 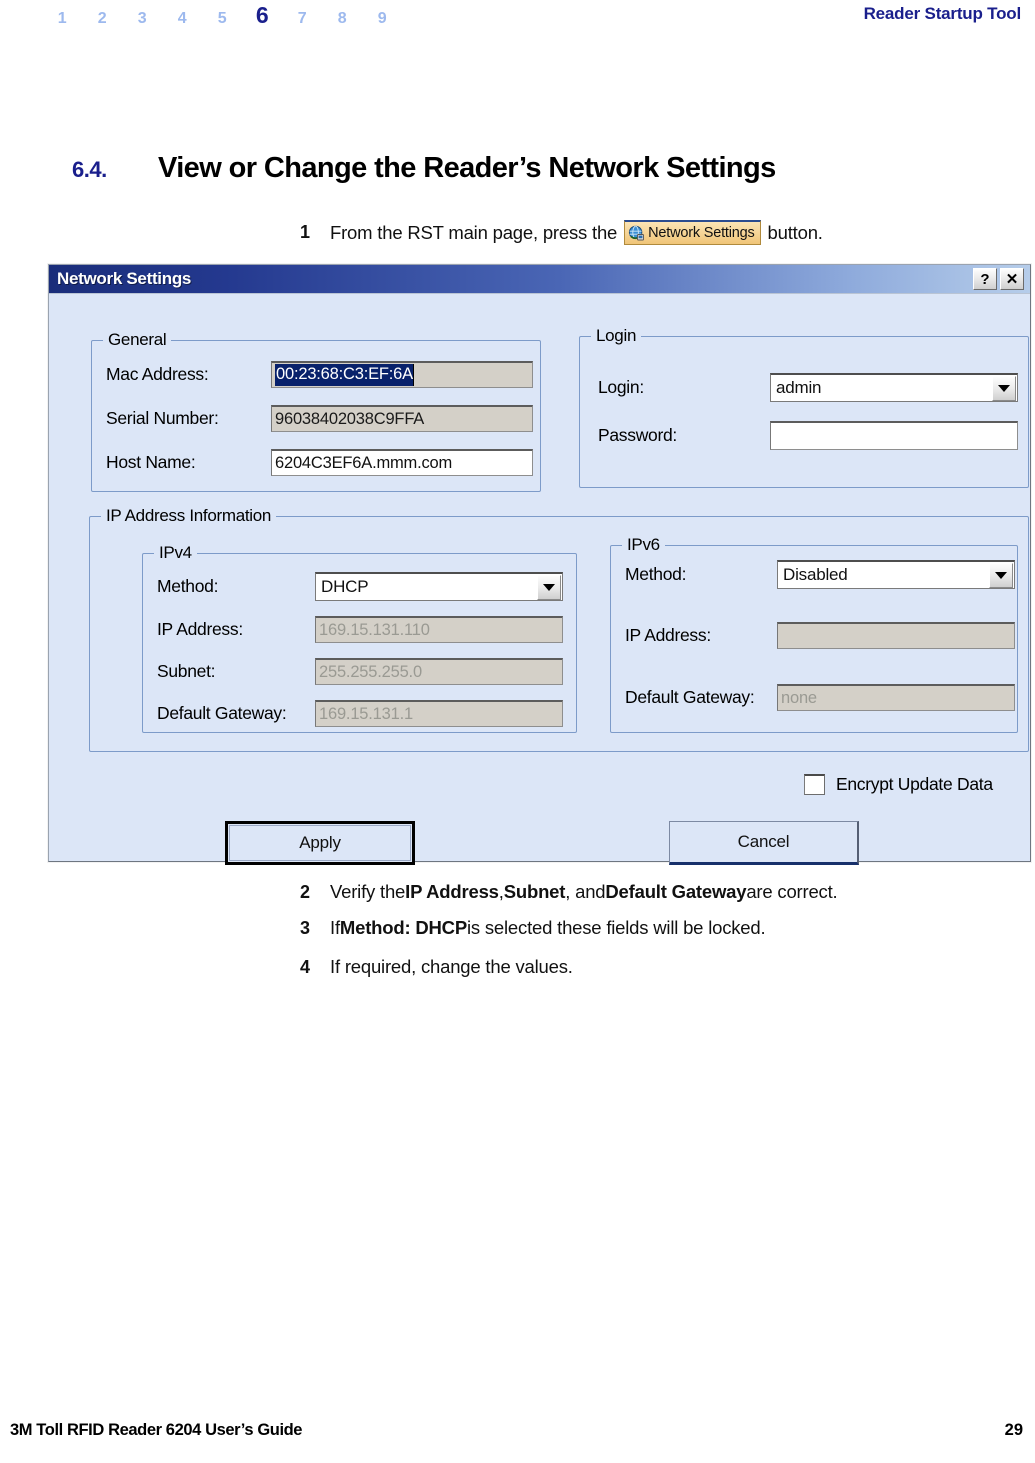 What do you see at coordinates (439, 586) in the screenshot?
I see `ipv4-method-dropdown: DHCP` at bounding box center [439, 586].